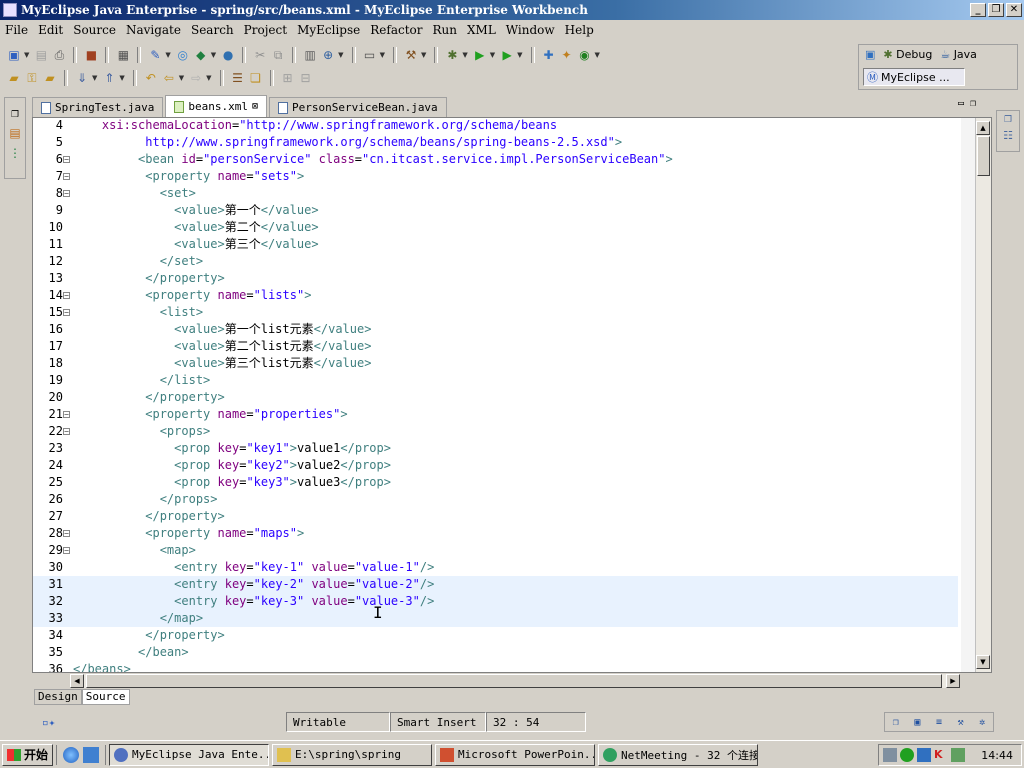  I want to click on table-icon: ▥, so click(310, 55).